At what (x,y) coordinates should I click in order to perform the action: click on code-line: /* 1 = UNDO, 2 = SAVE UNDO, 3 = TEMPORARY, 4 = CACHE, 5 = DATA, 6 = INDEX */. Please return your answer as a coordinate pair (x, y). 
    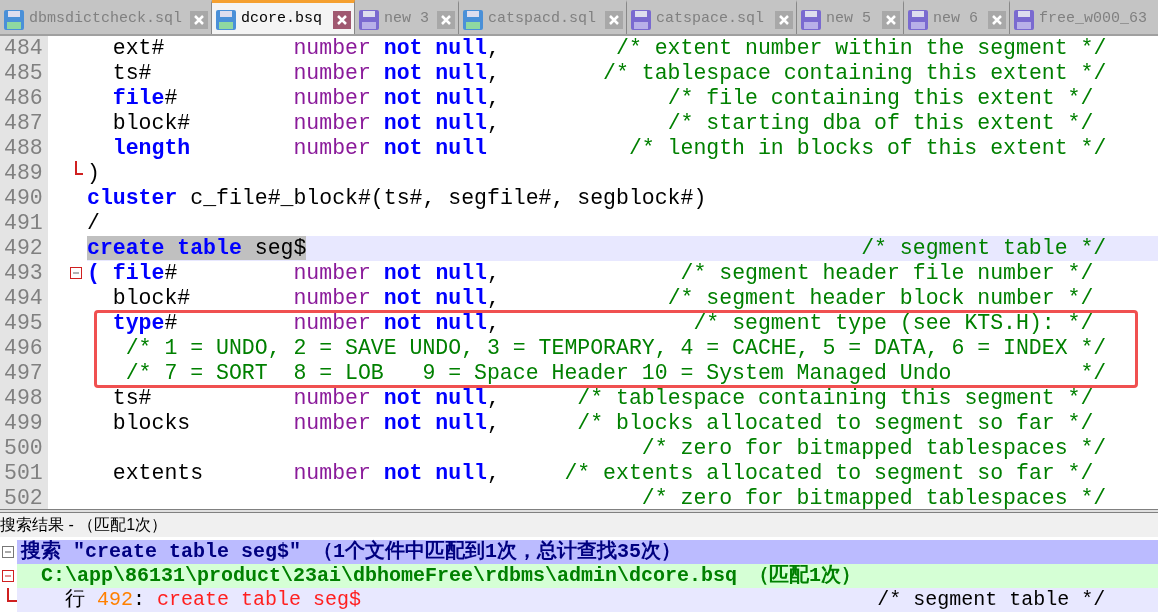
    Looking at the image, I should click on (616, 348).